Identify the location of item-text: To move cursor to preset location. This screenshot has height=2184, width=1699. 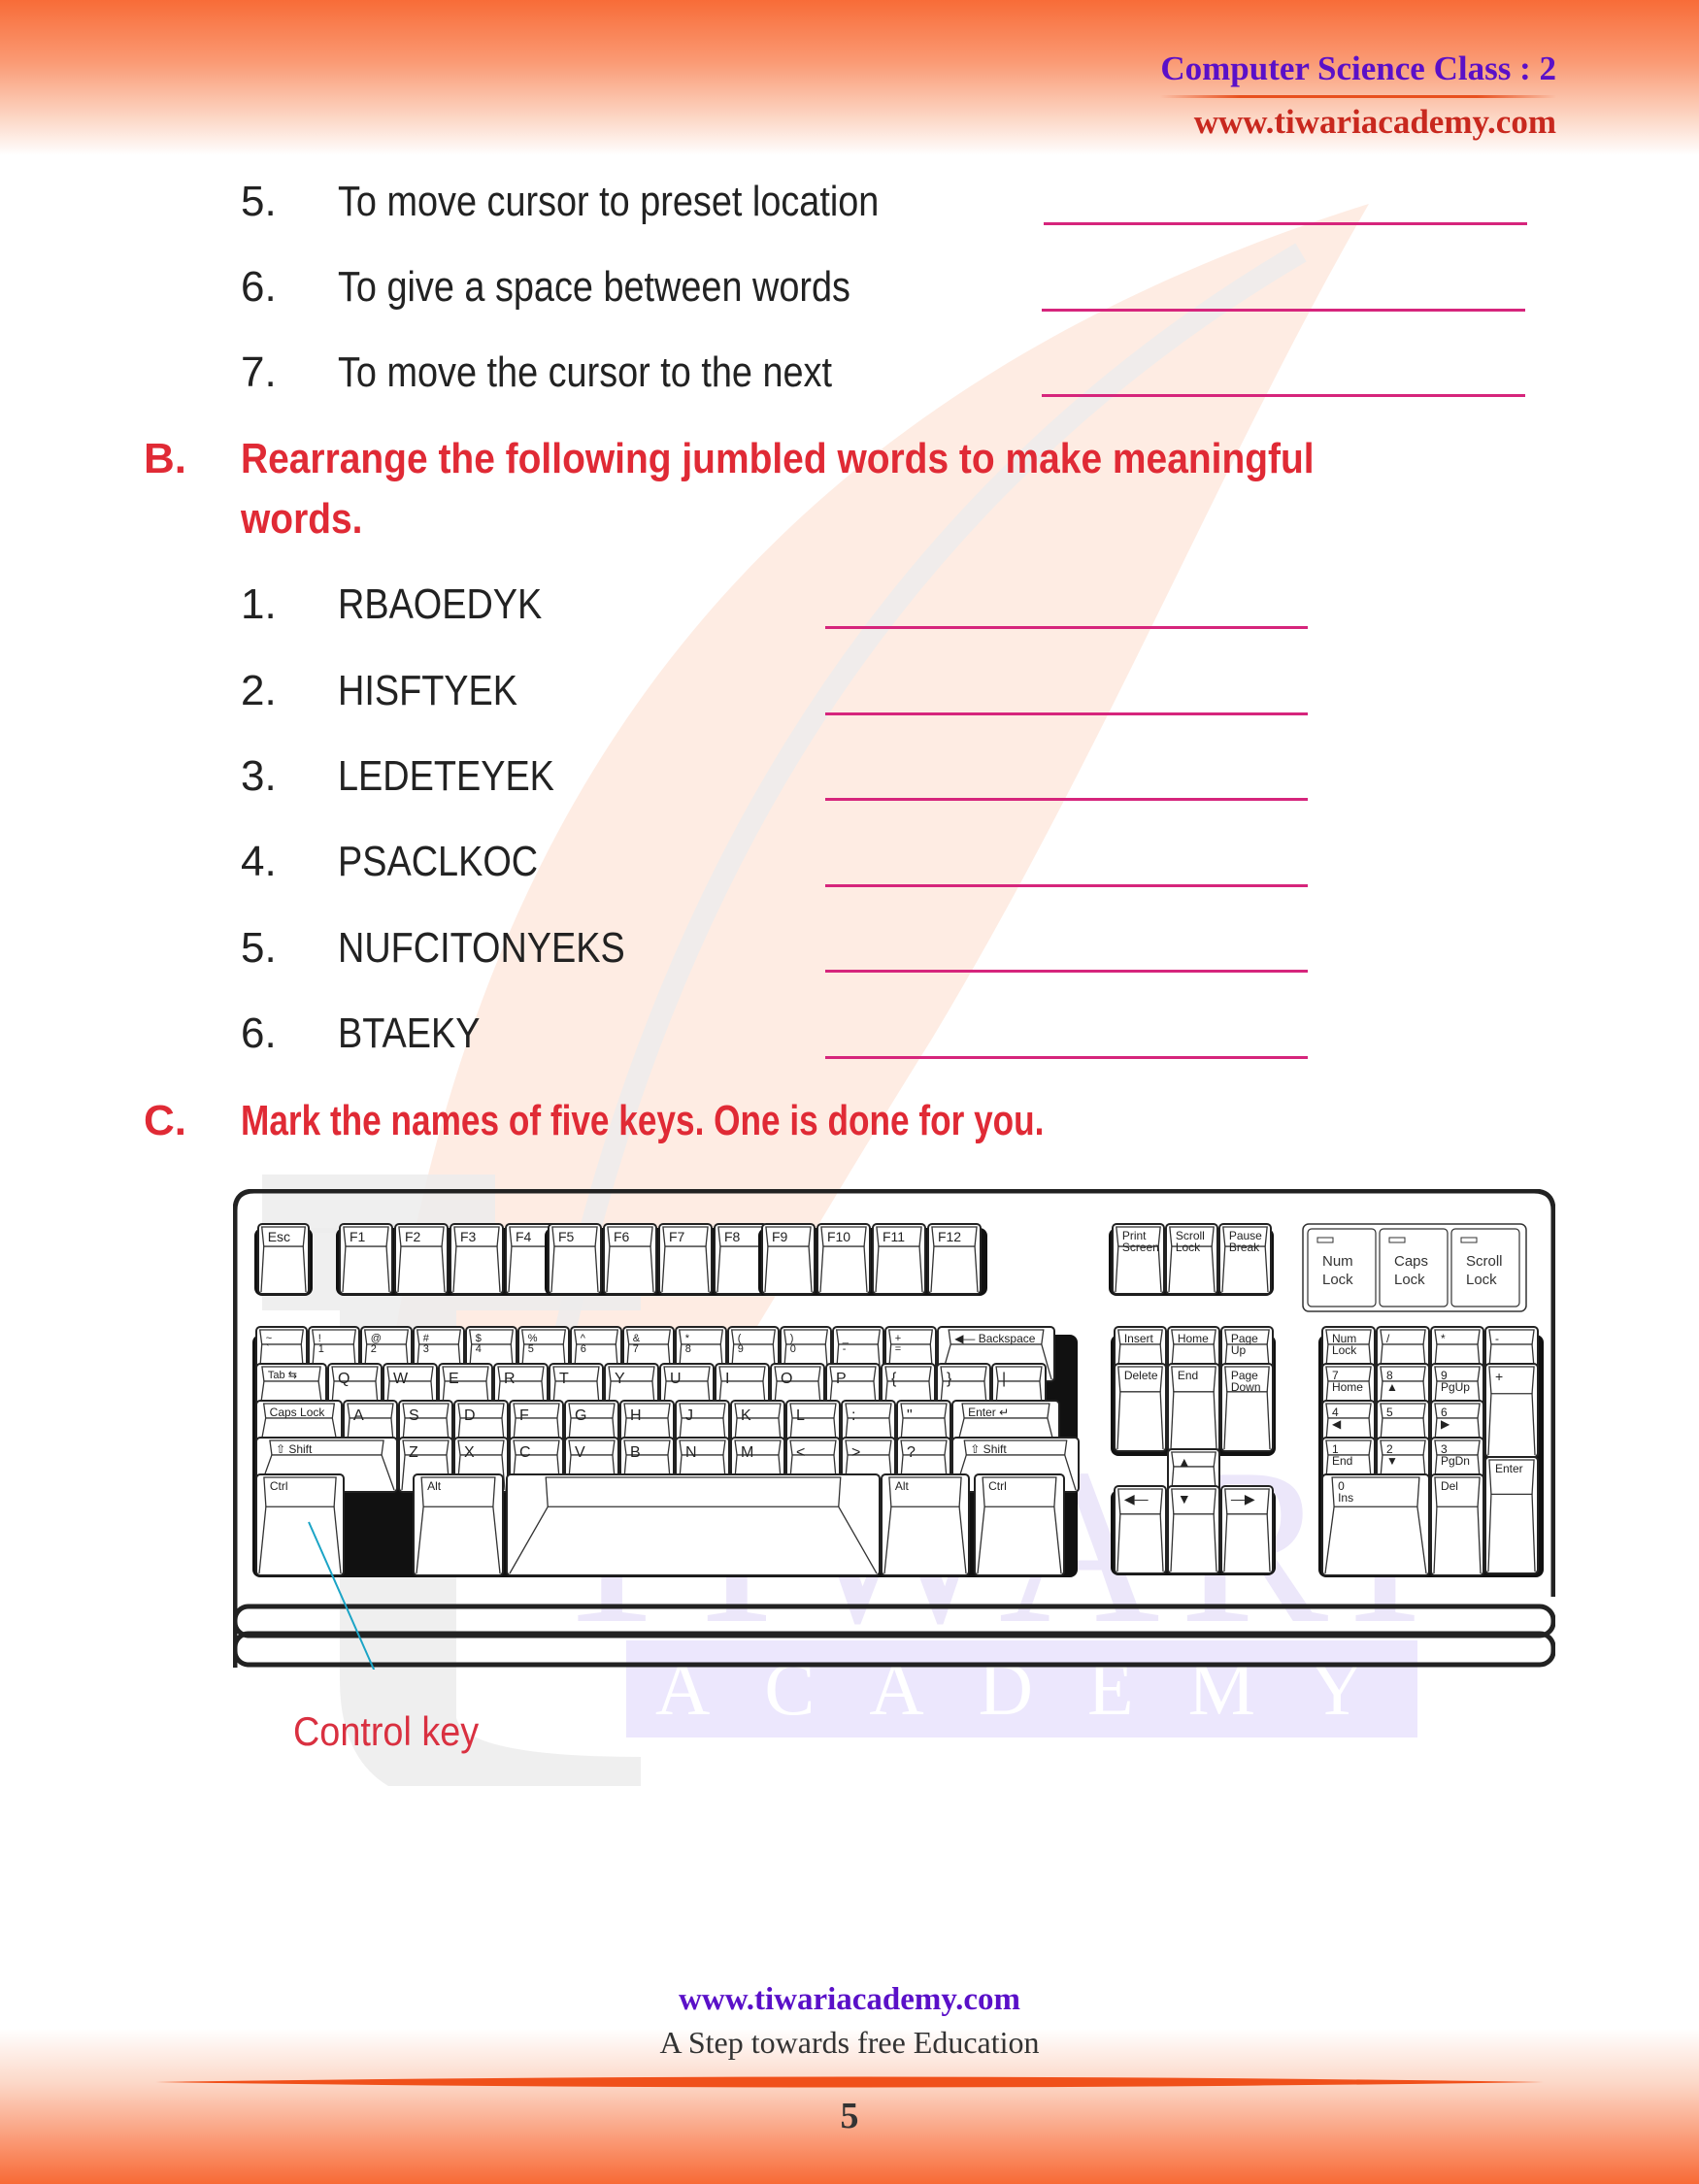
(609, 201).